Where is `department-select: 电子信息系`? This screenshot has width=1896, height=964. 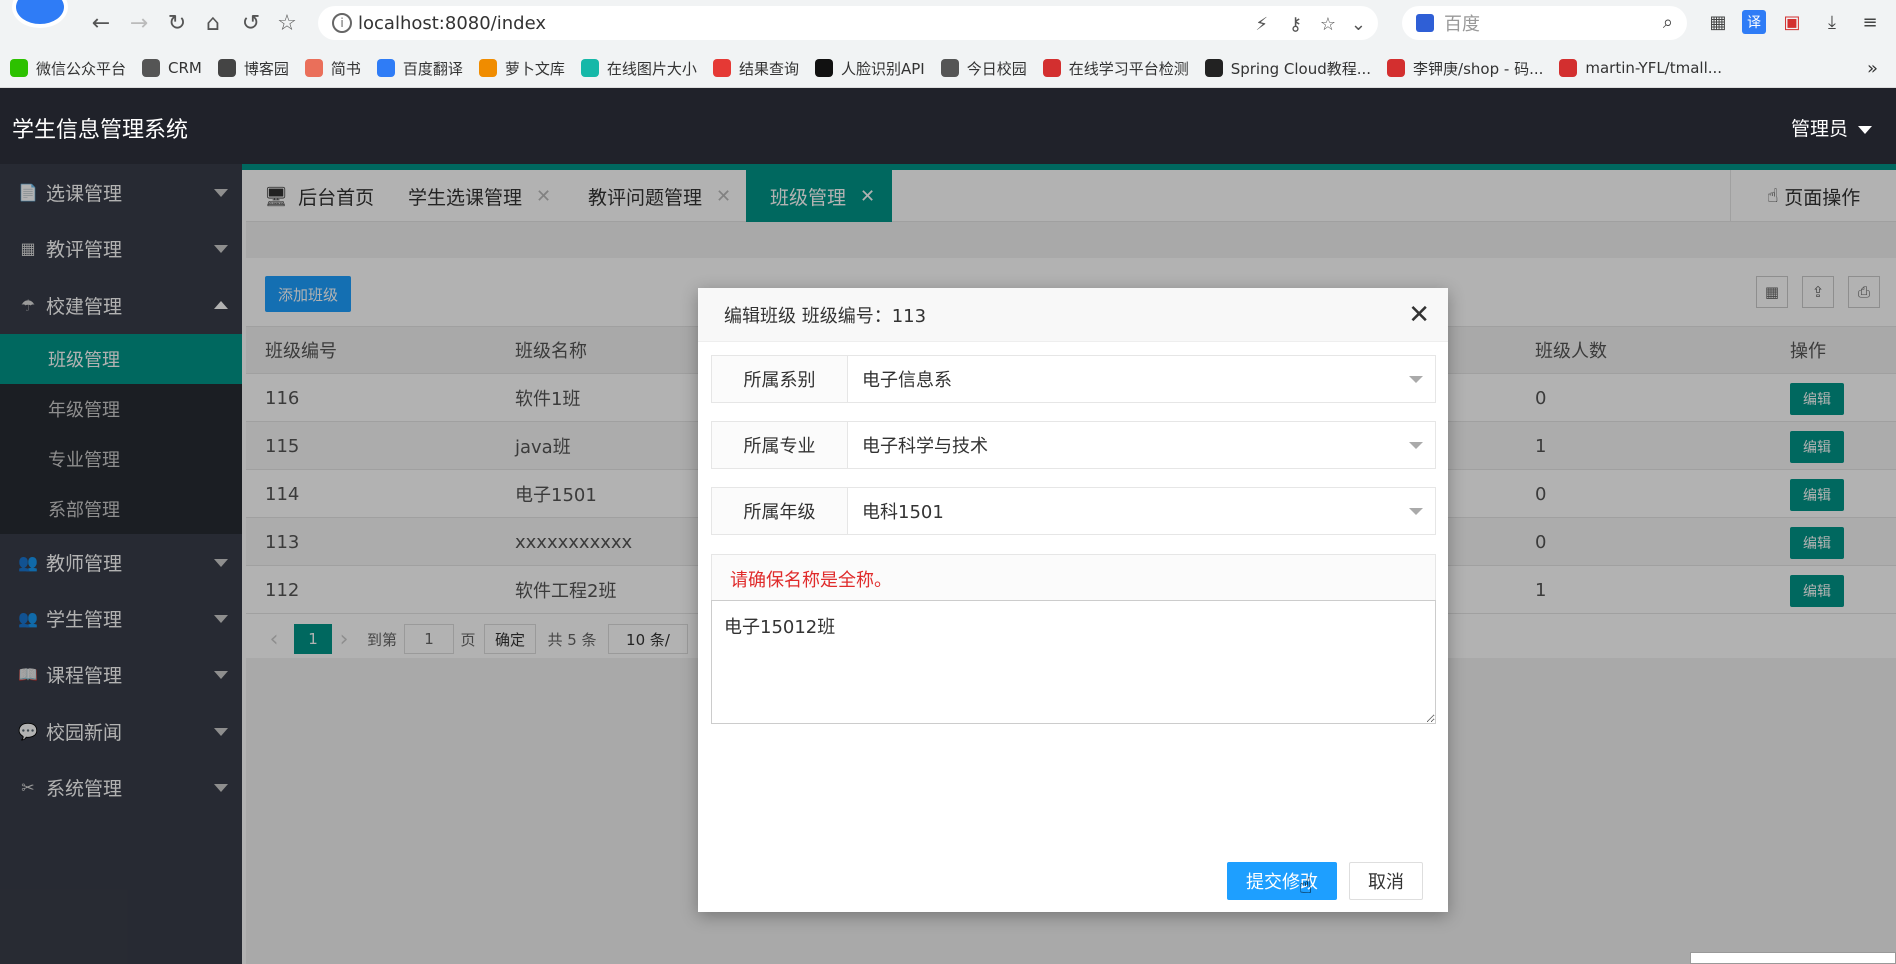 department-select: 电子信息系 is located at coordinates (1141, 379).